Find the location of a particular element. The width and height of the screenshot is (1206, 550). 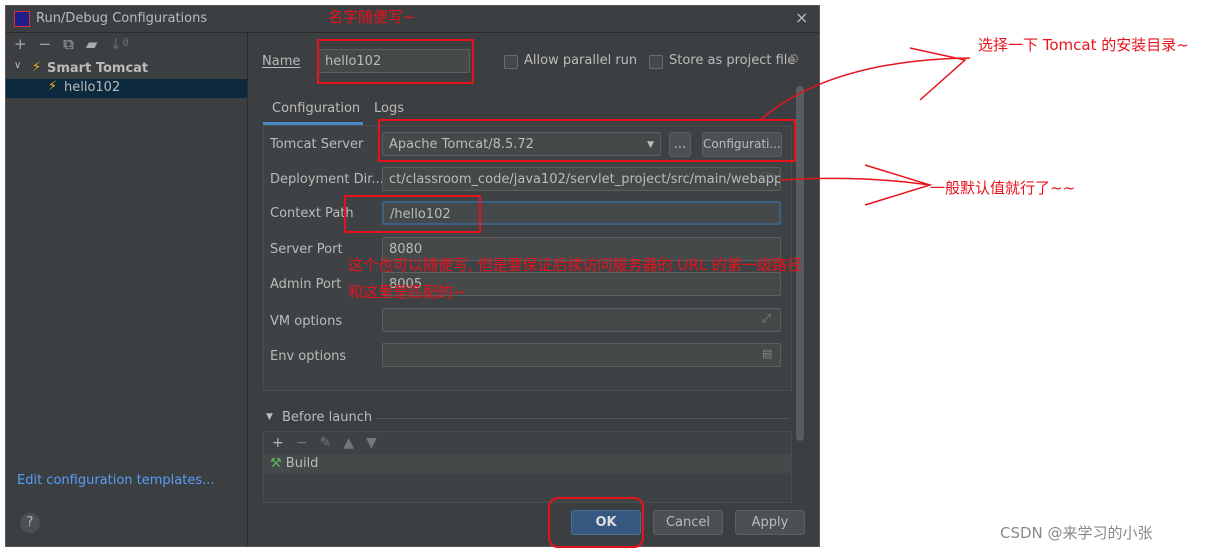

annotation-box-tomcat is located at coordinates (587, 140).